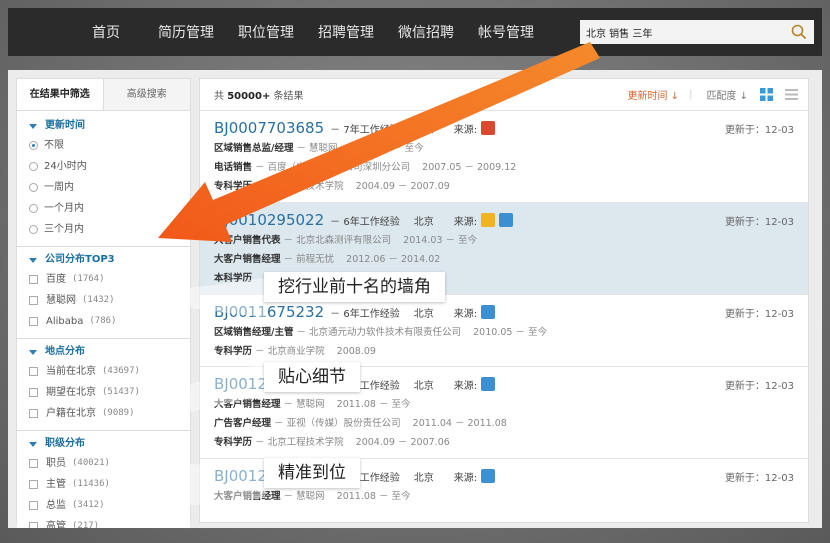 The height and width of the screenshot is (543, 830). Describe the element at coordinates (346, 32) in the screenshot. I see `nav-item-recruiting: 招聘管理` at that location.